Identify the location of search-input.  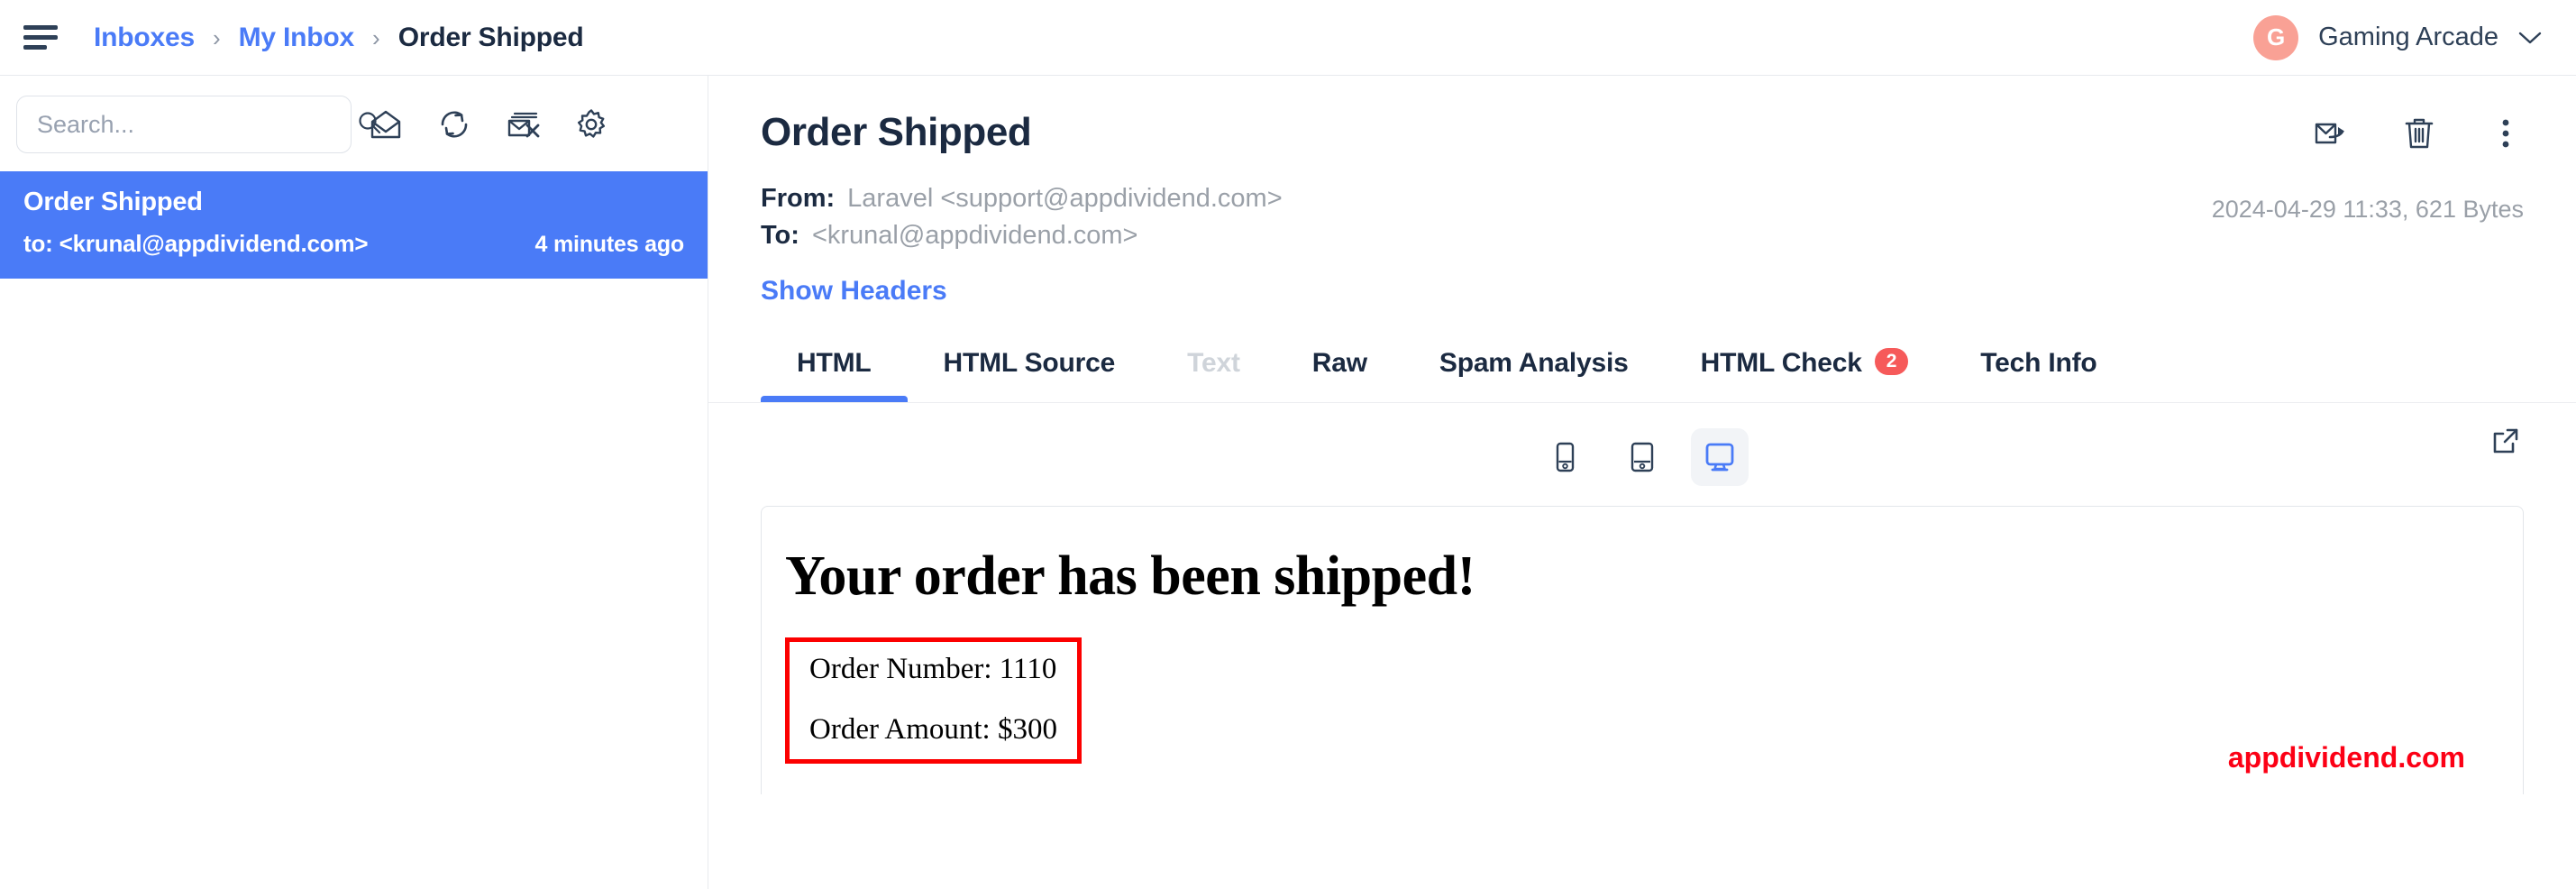
(196, 124).